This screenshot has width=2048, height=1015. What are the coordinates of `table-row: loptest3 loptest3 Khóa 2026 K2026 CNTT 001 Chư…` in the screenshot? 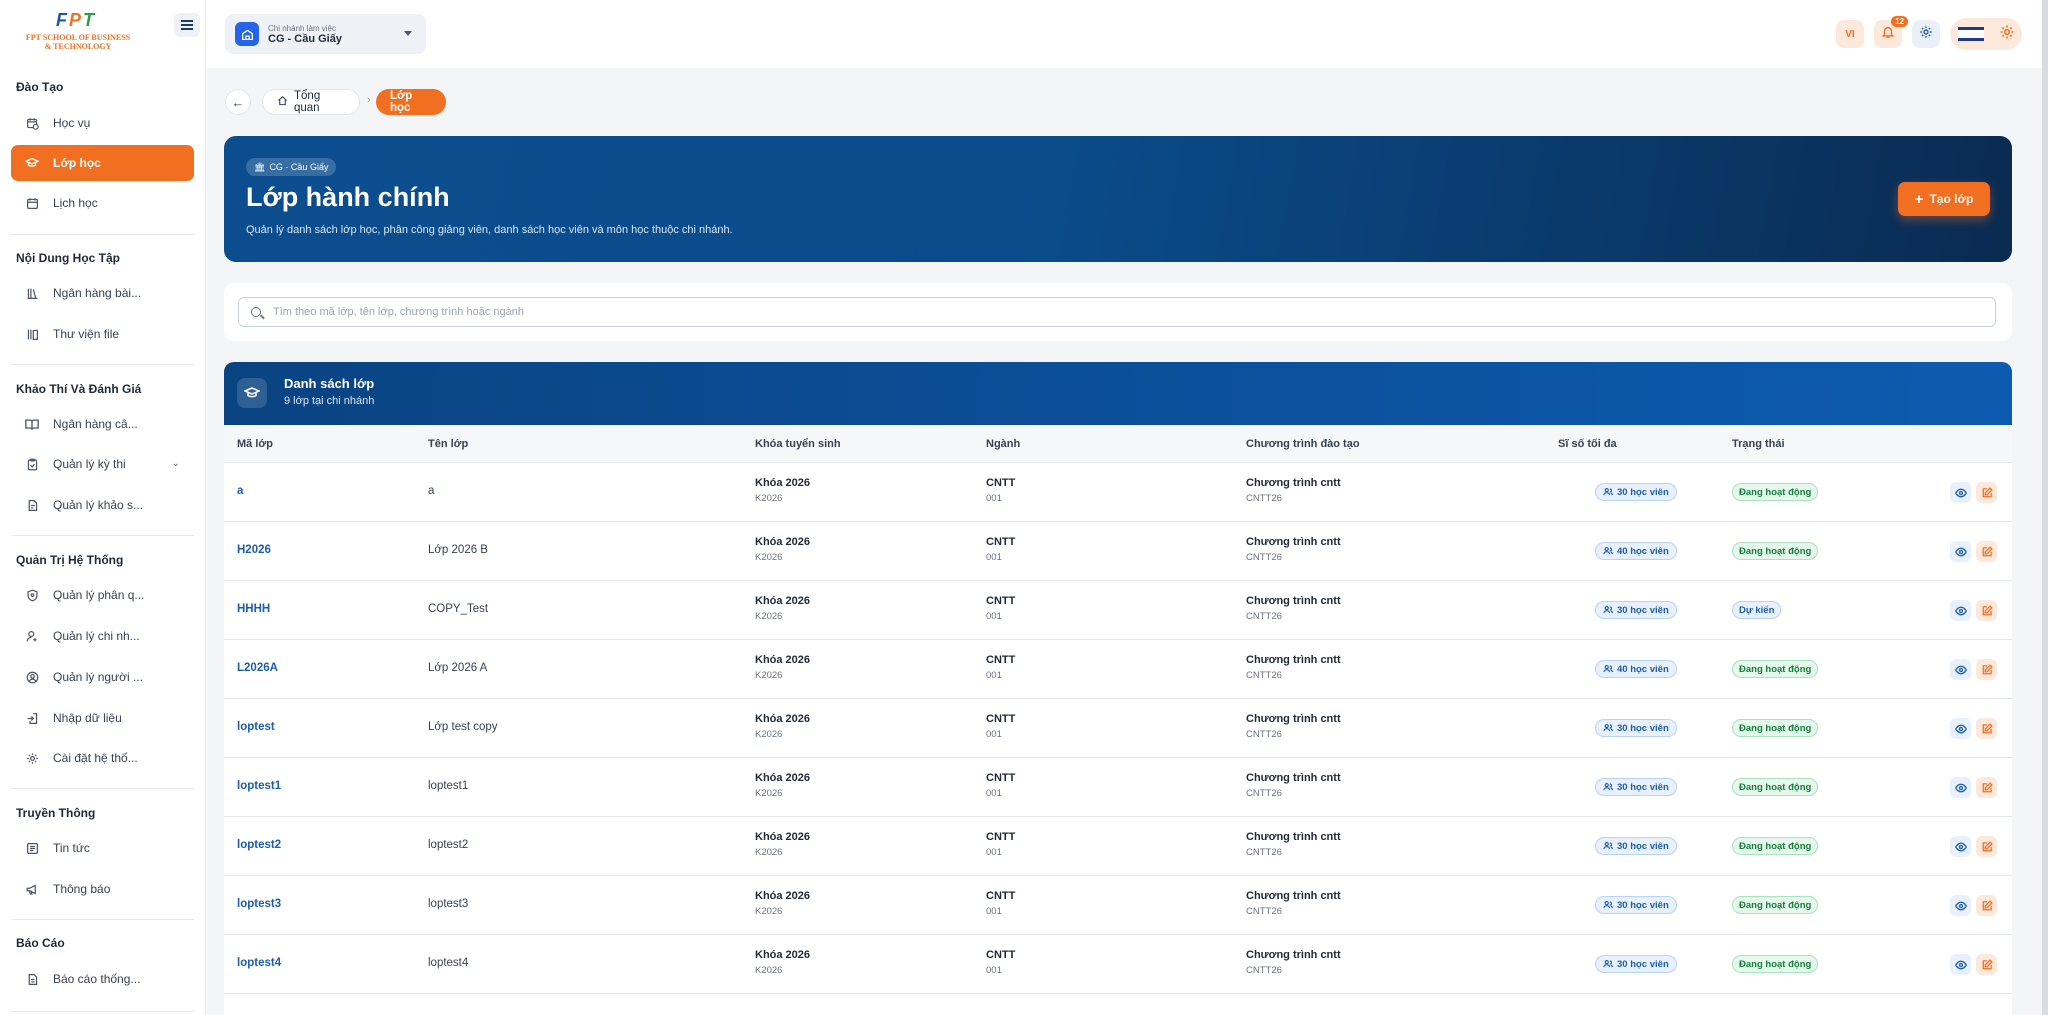 It's located at (1118, 905).